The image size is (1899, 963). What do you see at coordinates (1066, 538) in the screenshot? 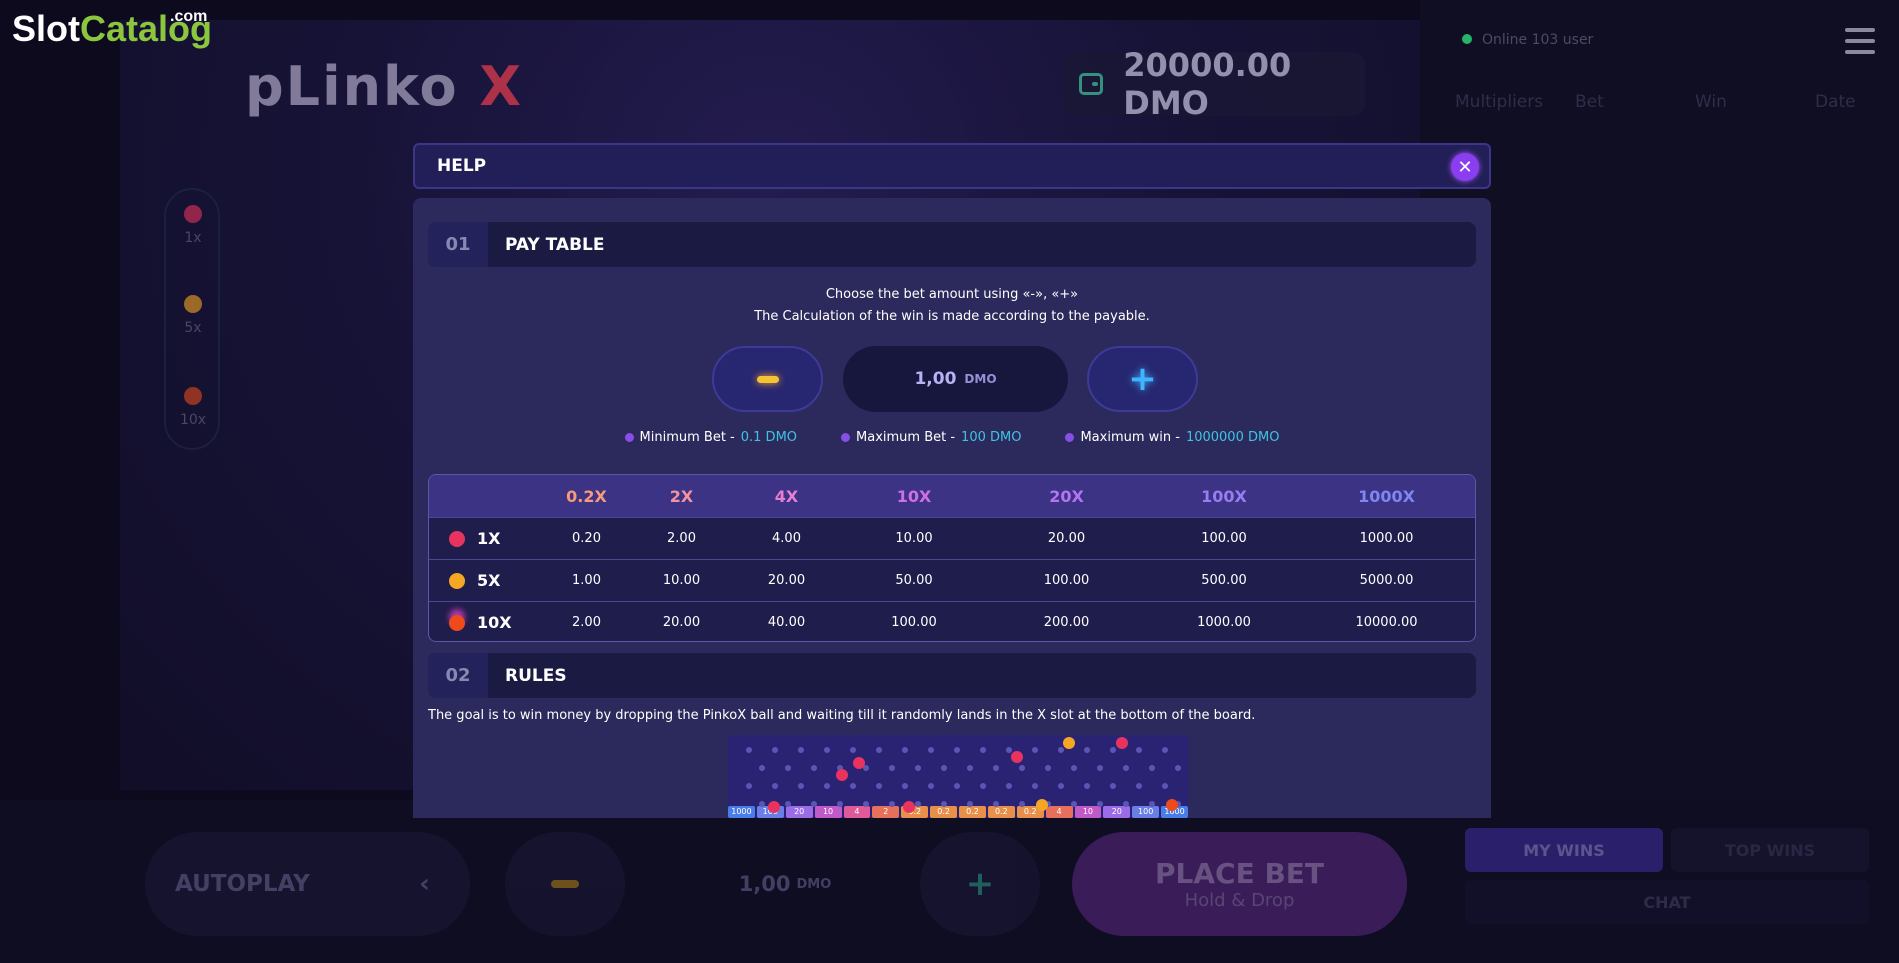
I see `table-cell: 20.00` at bounding box center [1066, 538].